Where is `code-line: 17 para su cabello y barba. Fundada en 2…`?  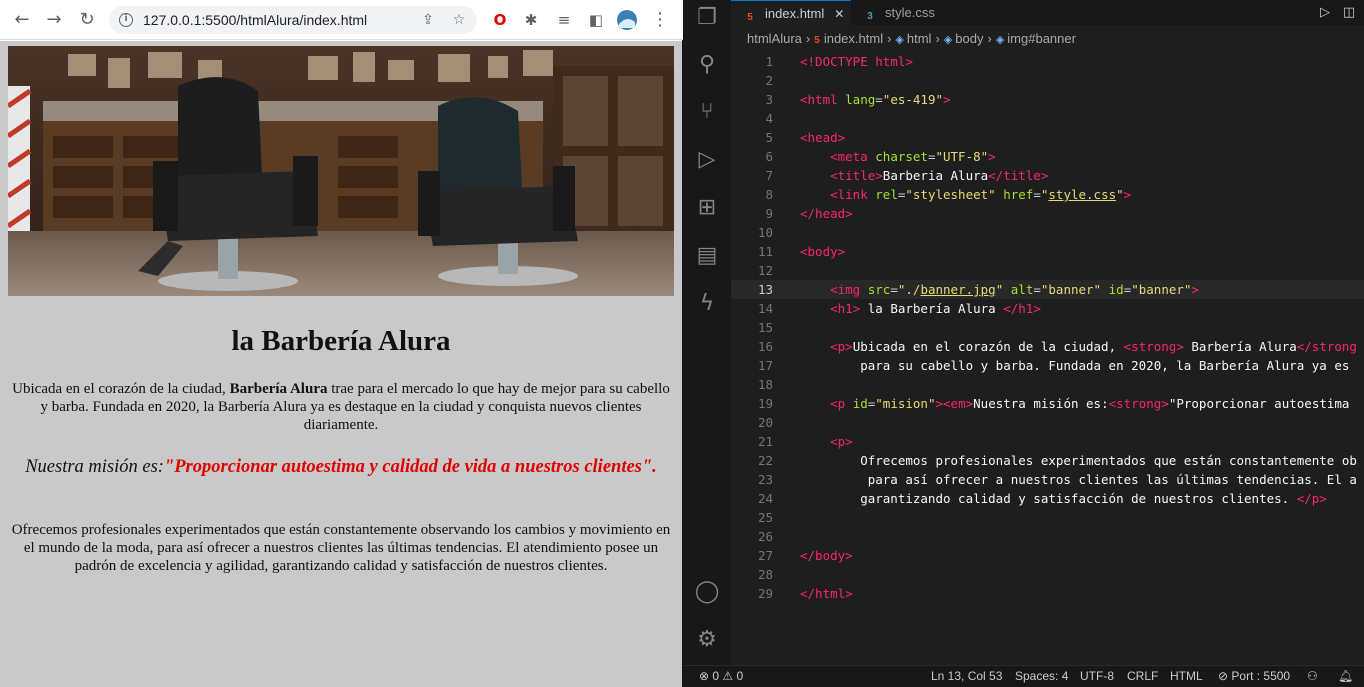
code-line: 17 para su cabello y barba. Fundada en 2… is located at coordinates (1047, 365).